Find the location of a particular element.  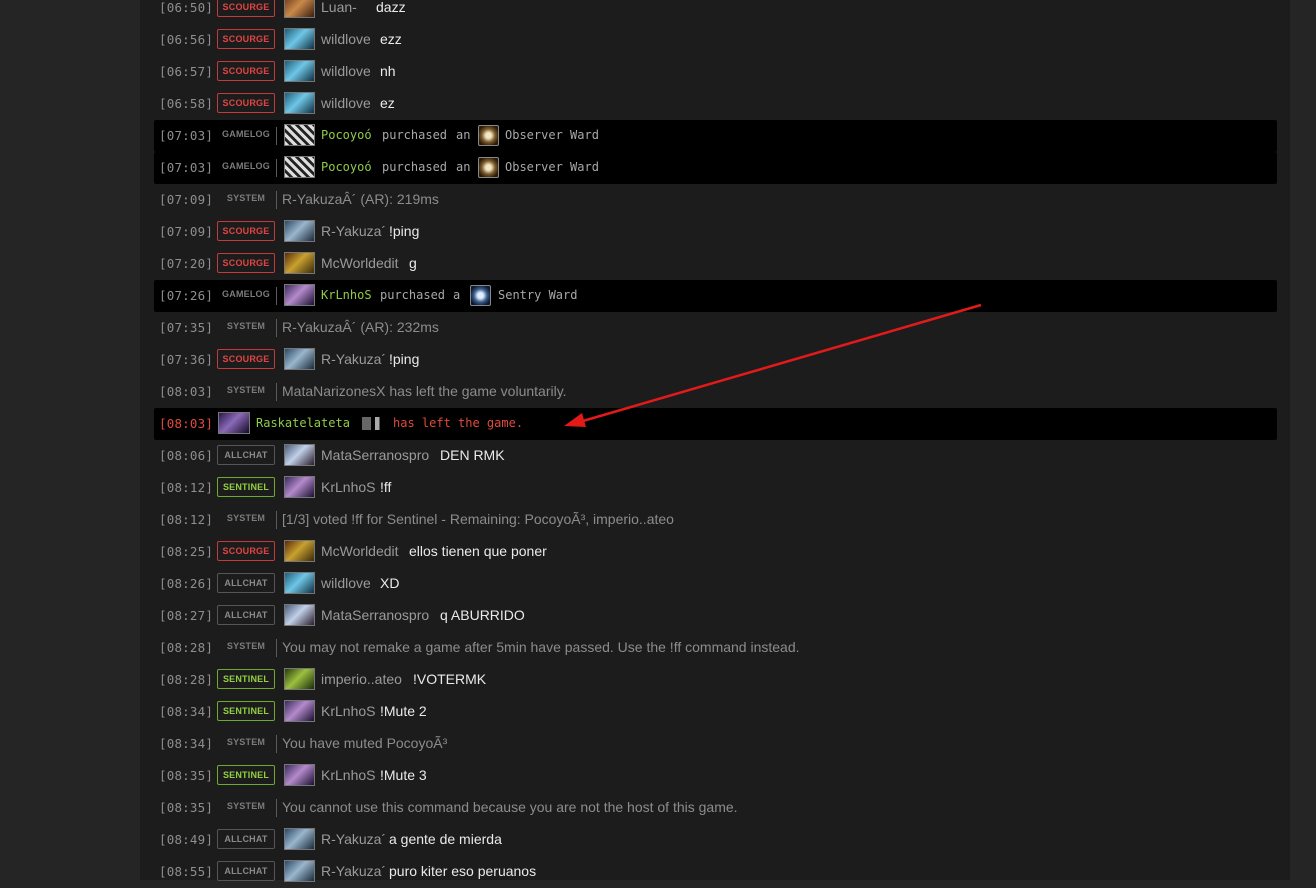

player-name: imperio..ateo is located at coordinates (361, 679).